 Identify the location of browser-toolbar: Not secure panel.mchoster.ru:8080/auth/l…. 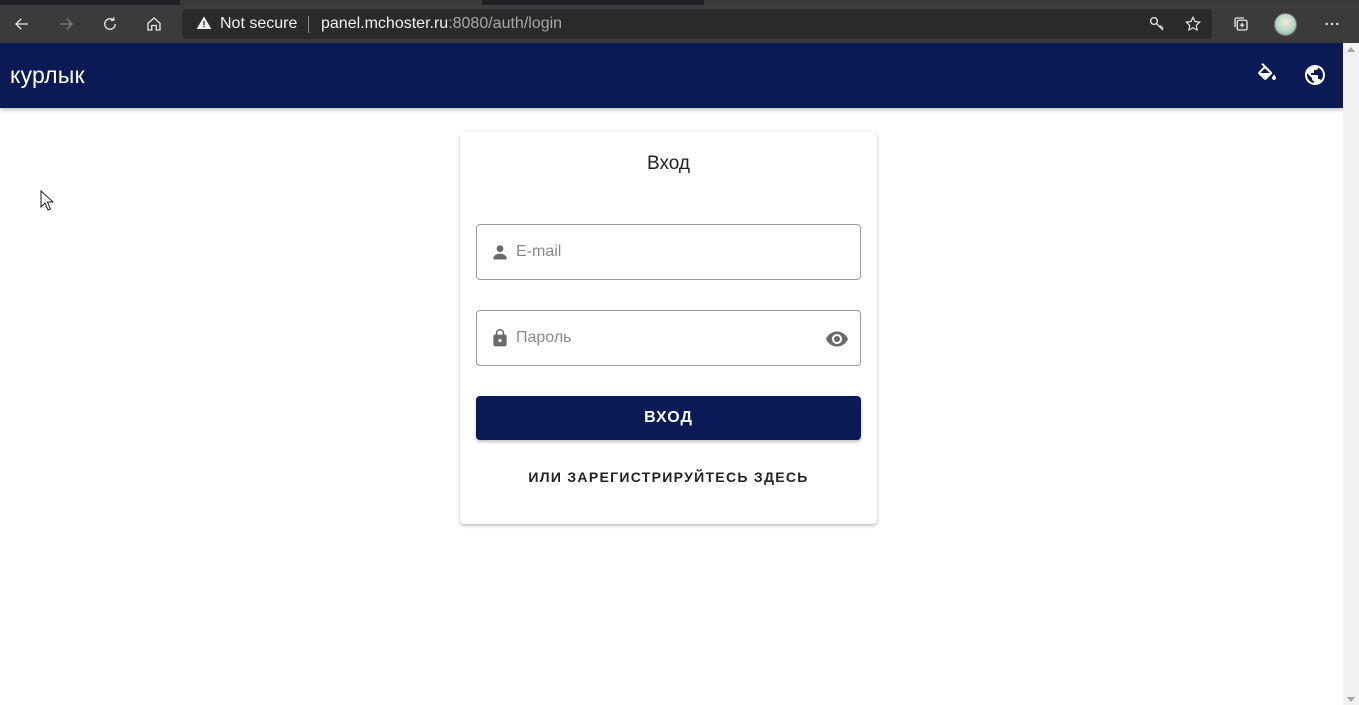
(679, 24).